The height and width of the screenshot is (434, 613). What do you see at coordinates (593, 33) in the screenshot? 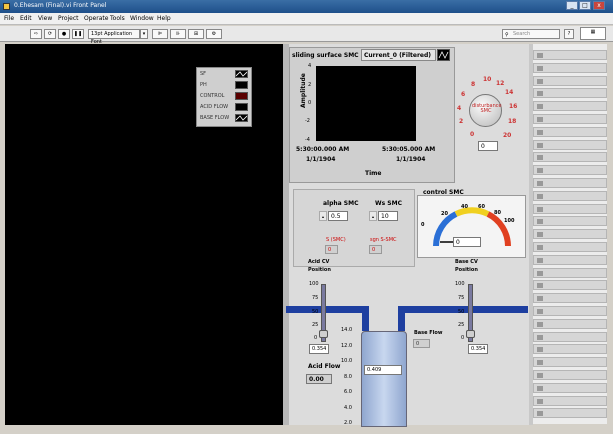
I see `vi-icon: ▦` at bounding box center [593, 33].